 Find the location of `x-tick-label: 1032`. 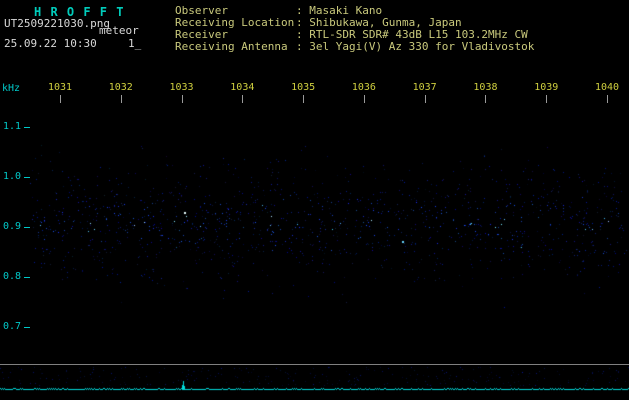

x-tick-label: 1032 is located at coordinates (120, 87).